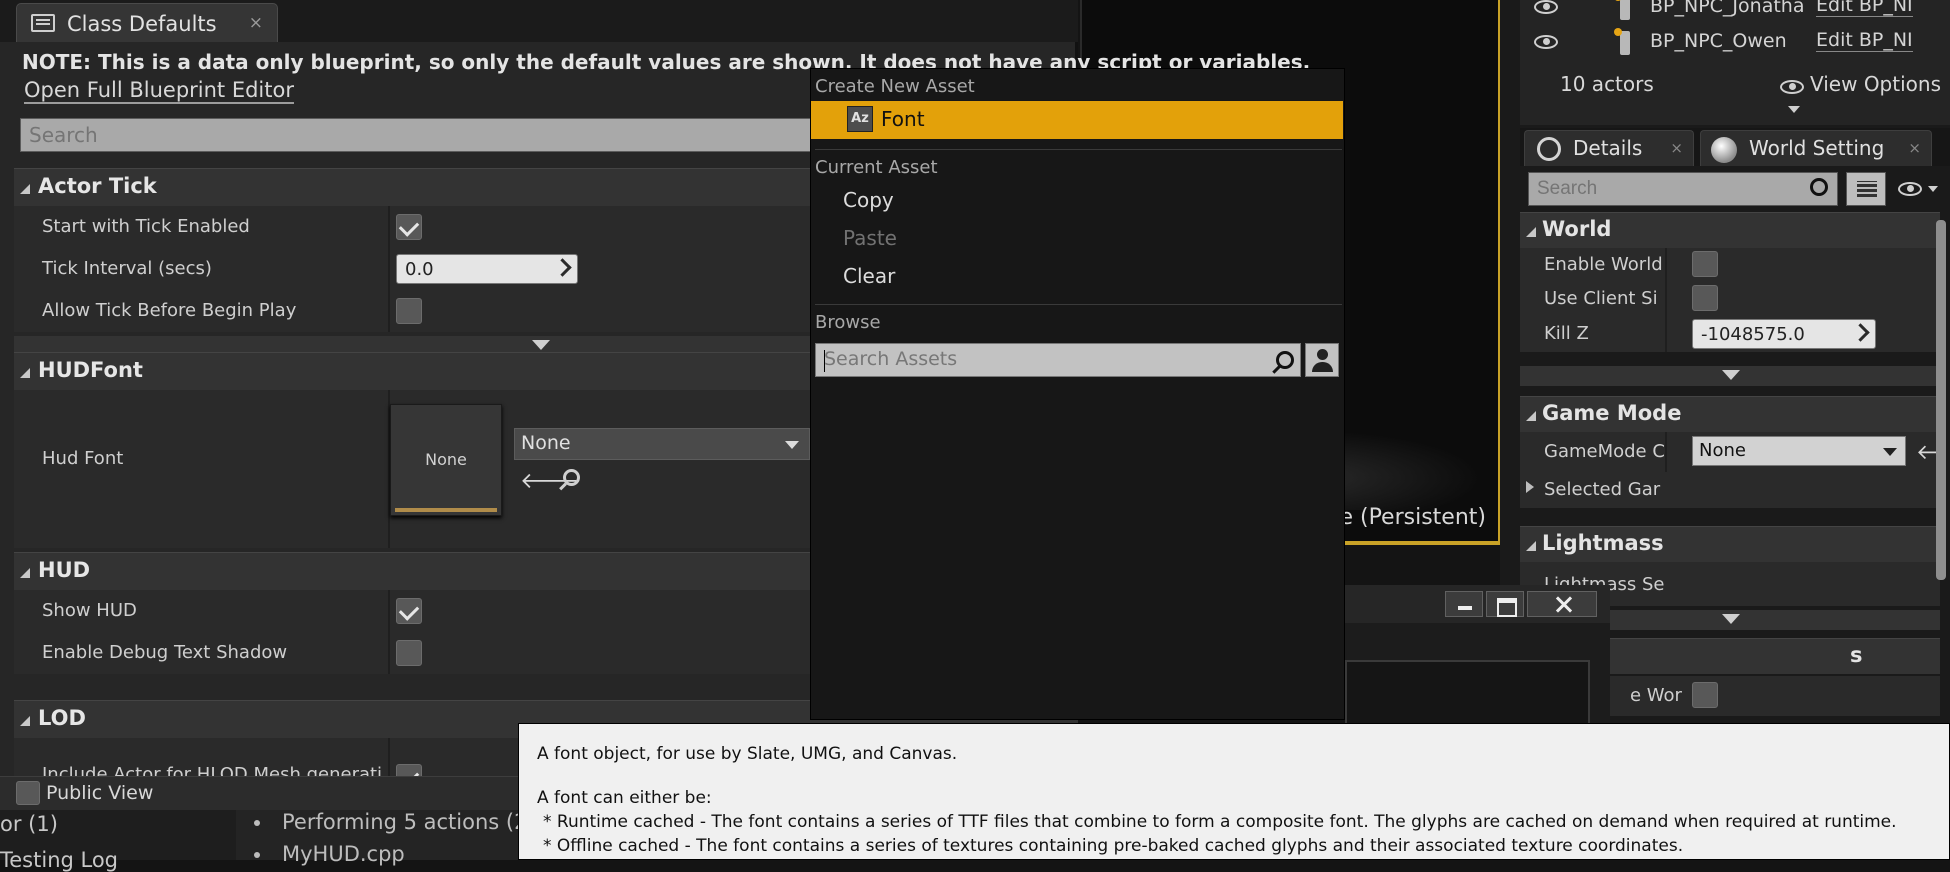  Describe the element at coordinates (43, 23) in the screenshot. I see `class-defaults-icon` at that location.